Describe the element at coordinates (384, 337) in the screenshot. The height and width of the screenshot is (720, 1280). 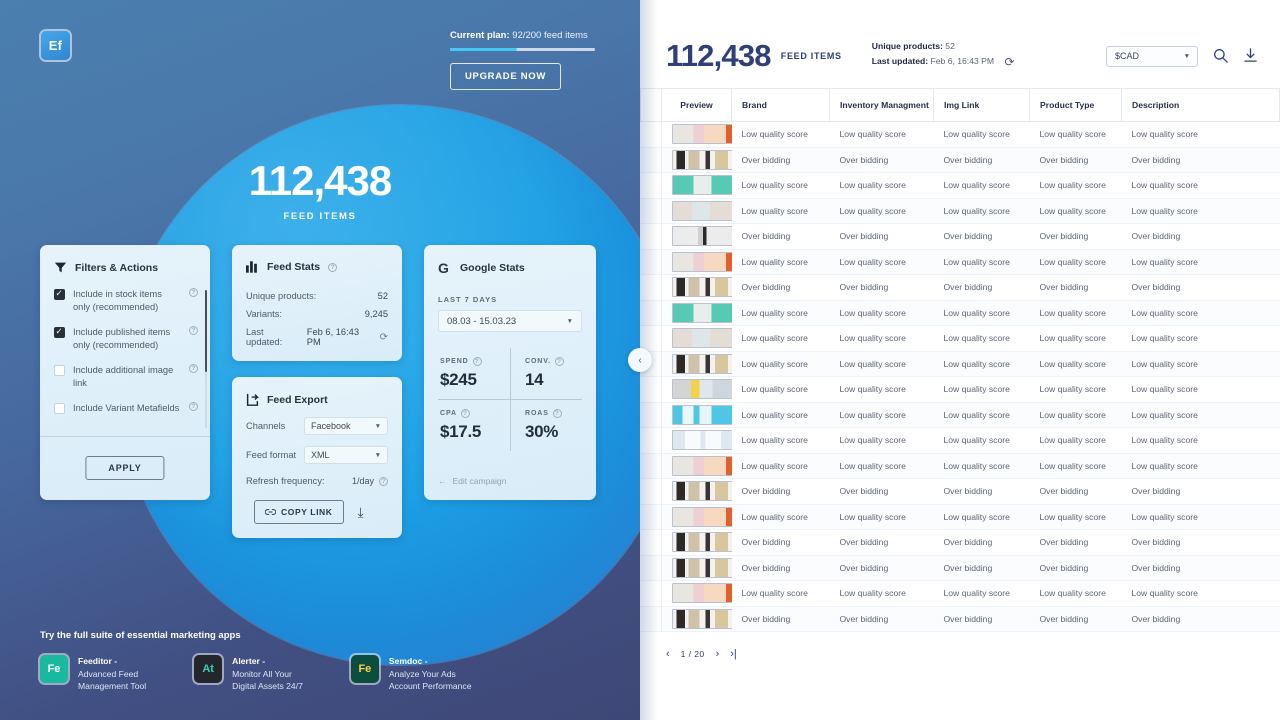
I see `refresh-icon: ⟳` at that location.